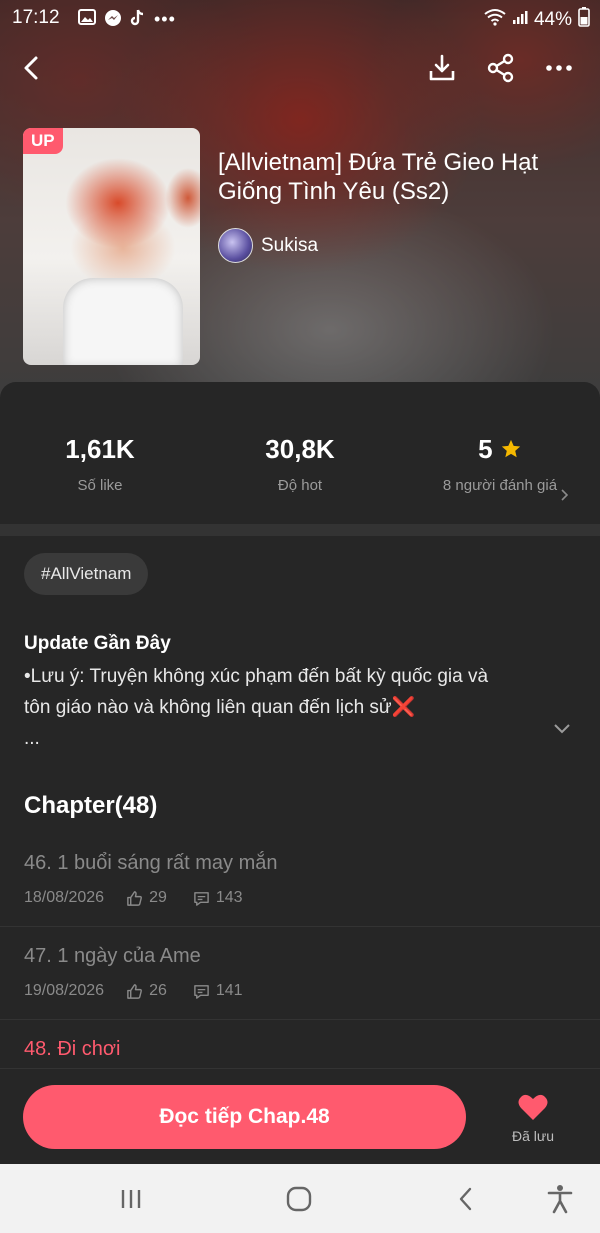 The height and width of the screenshot is (1233, 600). I want to click on recent-apps-button, so click(131, 1199).